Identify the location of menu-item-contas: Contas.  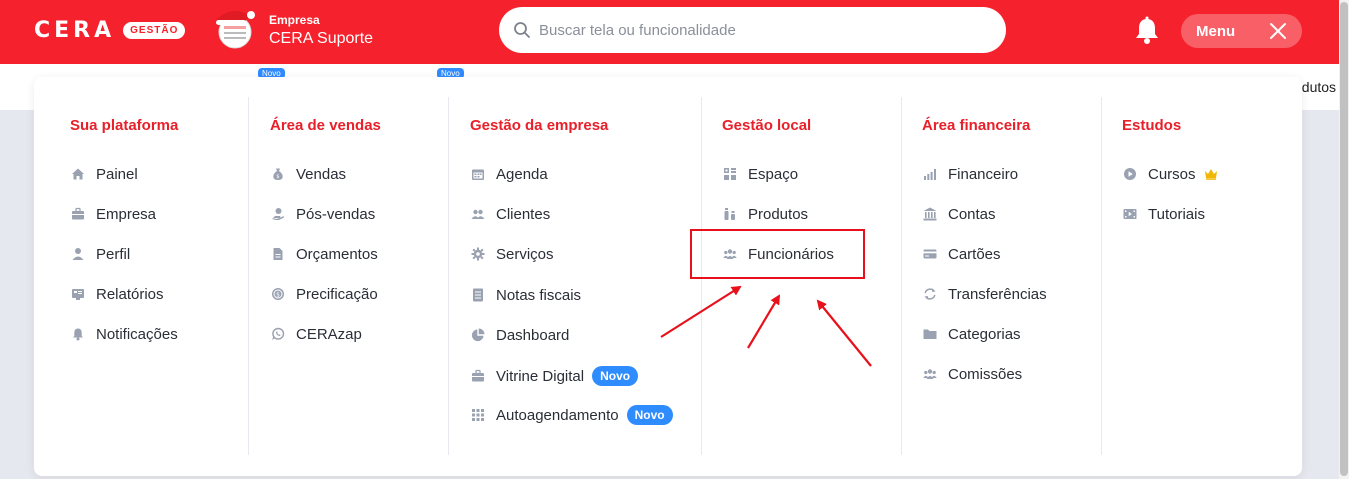
(959, 214).